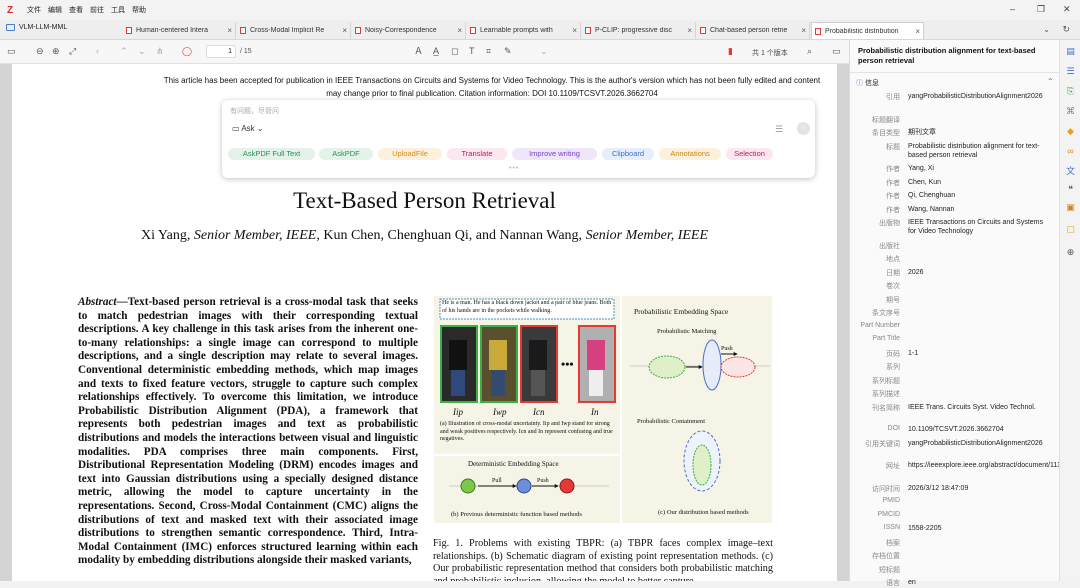 The height and width of the screenshot is (588, 1080). What do you see at coordinates (488, 51) in the screenshot?
I see `area-select-icon: ⌗` at bounding box center [488, 51].